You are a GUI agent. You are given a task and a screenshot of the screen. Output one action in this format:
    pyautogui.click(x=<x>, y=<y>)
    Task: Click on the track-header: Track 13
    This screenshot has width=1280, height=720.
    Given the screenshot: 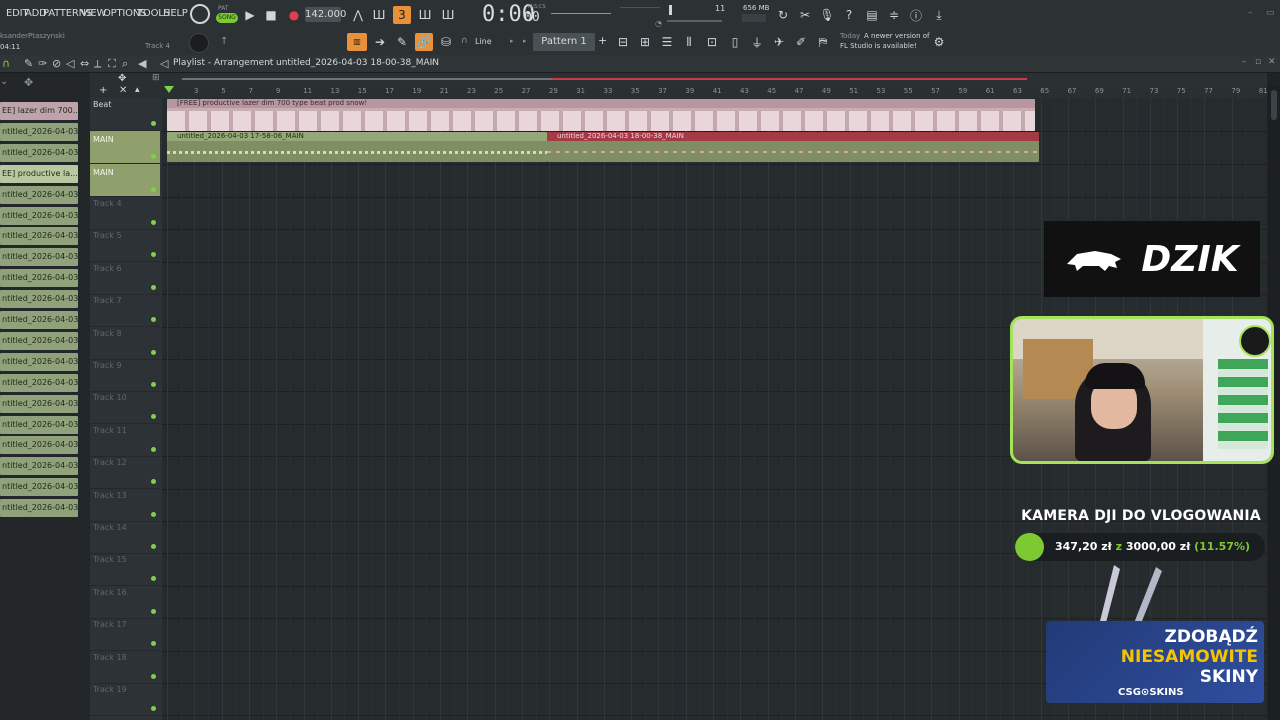 What is the action you would take?
    pyautogui.click(x=125, y=505)
    